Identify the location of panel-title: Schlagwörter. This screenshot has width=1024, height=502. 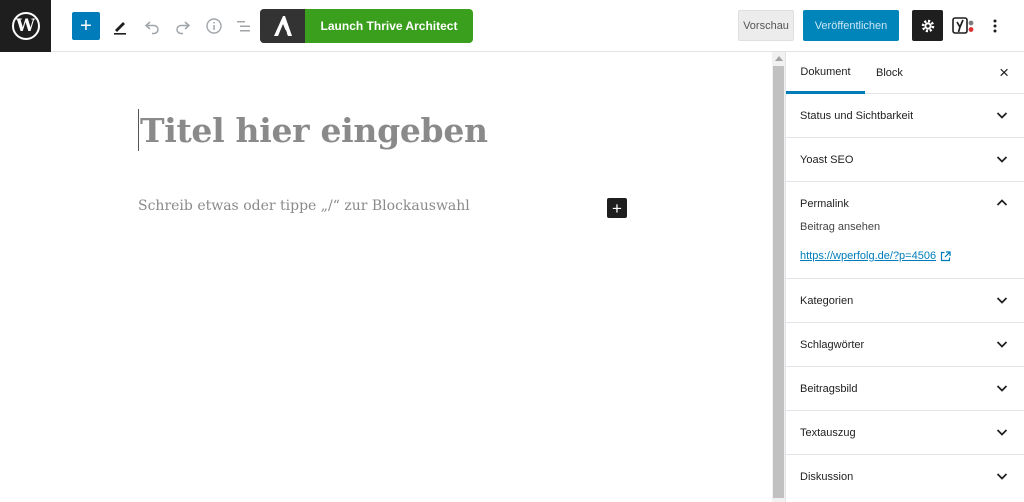
(832, 344).